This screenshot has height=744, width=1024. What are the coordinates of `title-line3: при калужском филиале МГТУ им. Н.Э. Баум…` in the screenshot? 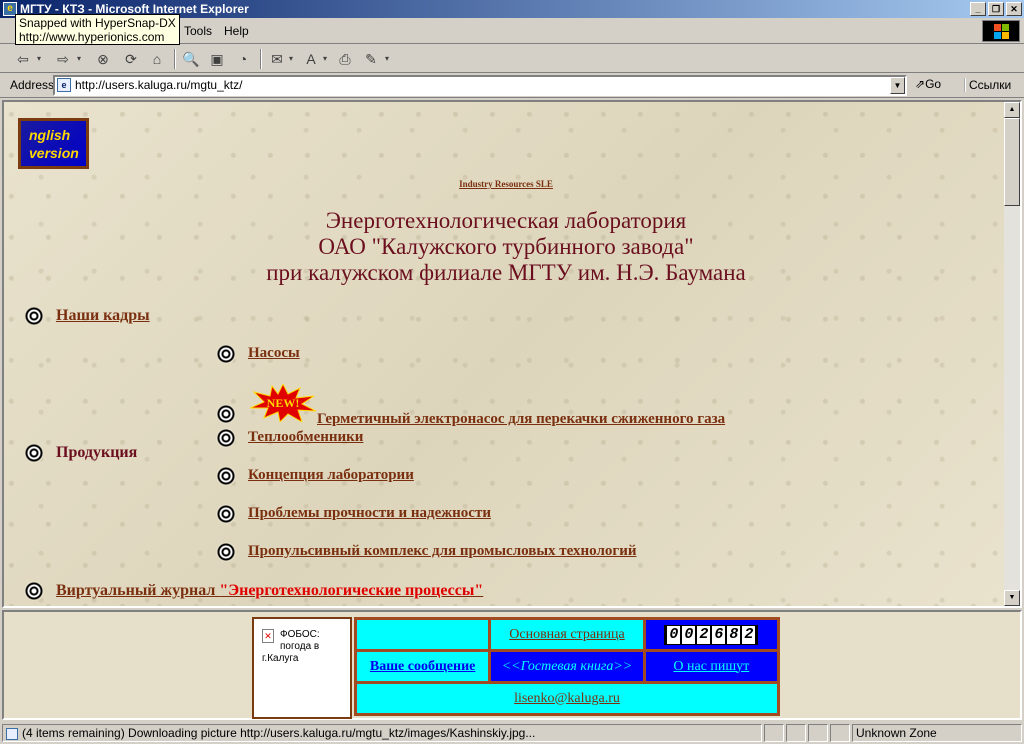 It's located at (506, 272).